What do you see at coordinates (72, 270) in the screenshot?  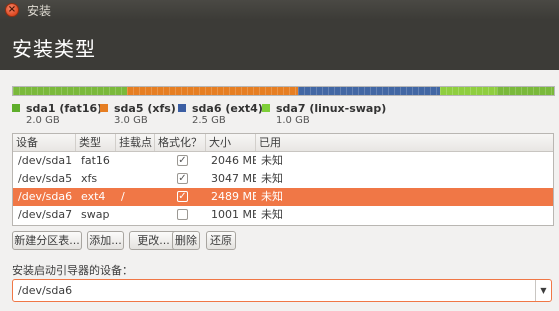 I see `bootloader-label: 安装启动引导器的设备：` at bounding box center [72, 270].